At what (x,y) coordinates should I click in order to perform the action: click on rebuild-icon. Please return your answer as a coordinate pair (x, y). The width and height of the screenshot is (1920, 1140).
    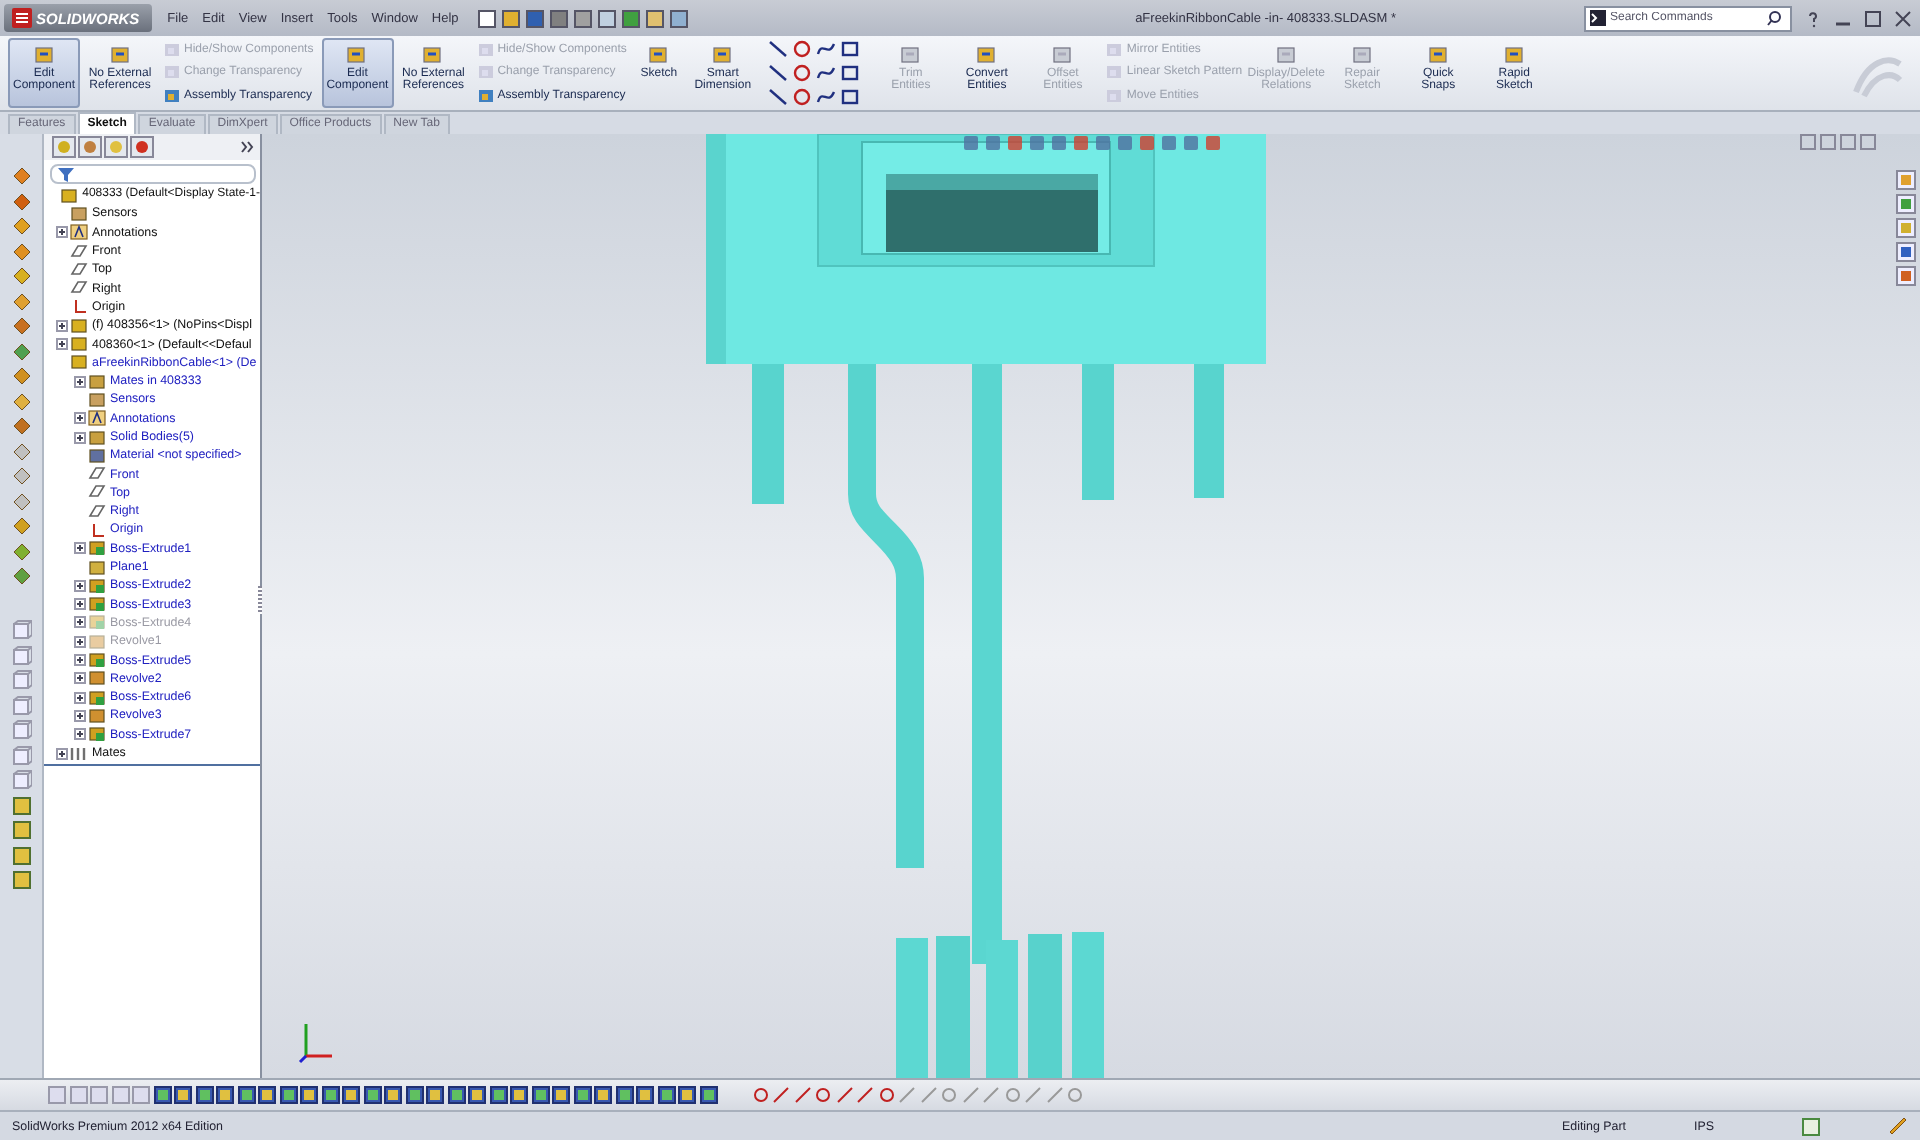
    Looking at the image, I should click on (1898, 1126).